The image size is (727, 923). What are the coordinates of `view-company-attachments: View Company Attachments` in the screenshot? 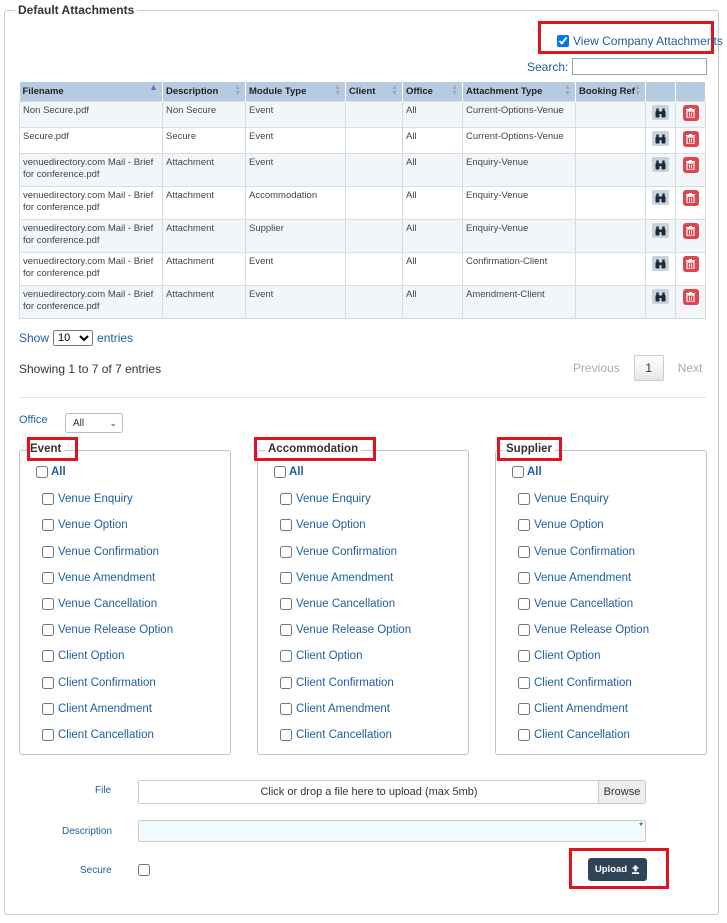 It's located at (640, 41).